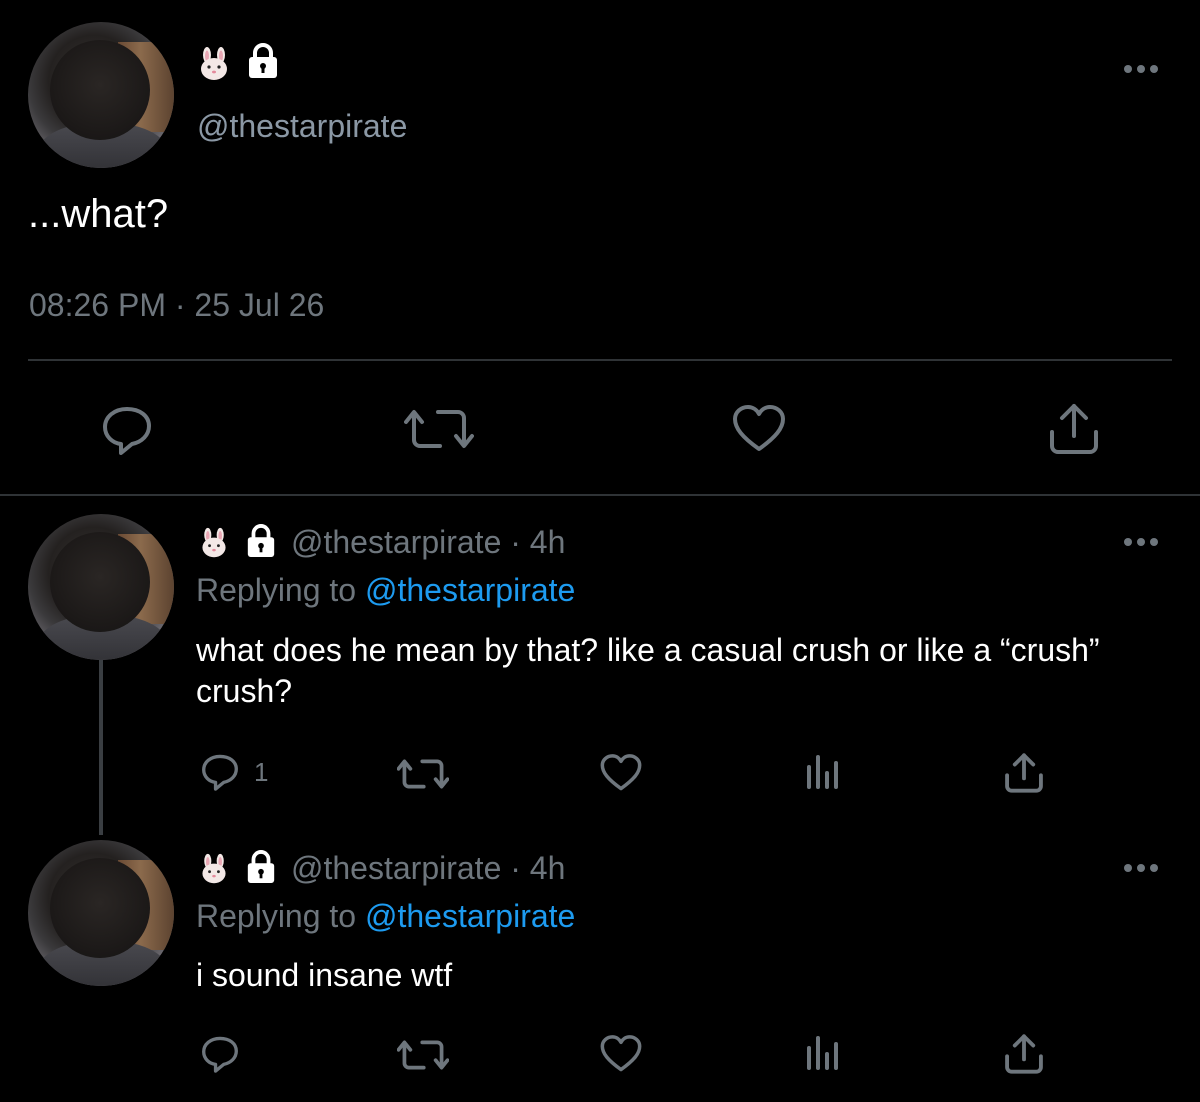 Image resolution: width=1200 pixels, height=1102 pixels. What do you see at coordinates (98, 214) in the screenshot?
I see `tweet-text: ...what?` at bounding box center [98, 214].